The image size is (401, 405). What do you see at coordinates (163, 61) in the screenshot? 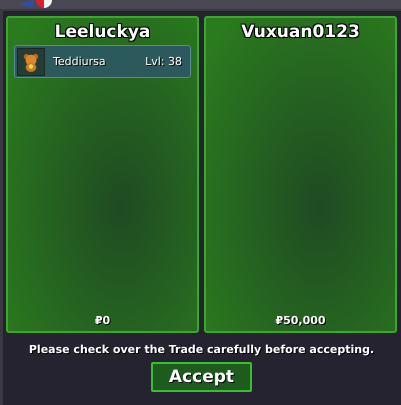
I see `pokemon-level: Lvl: 38` at bounding box center [163, 61].